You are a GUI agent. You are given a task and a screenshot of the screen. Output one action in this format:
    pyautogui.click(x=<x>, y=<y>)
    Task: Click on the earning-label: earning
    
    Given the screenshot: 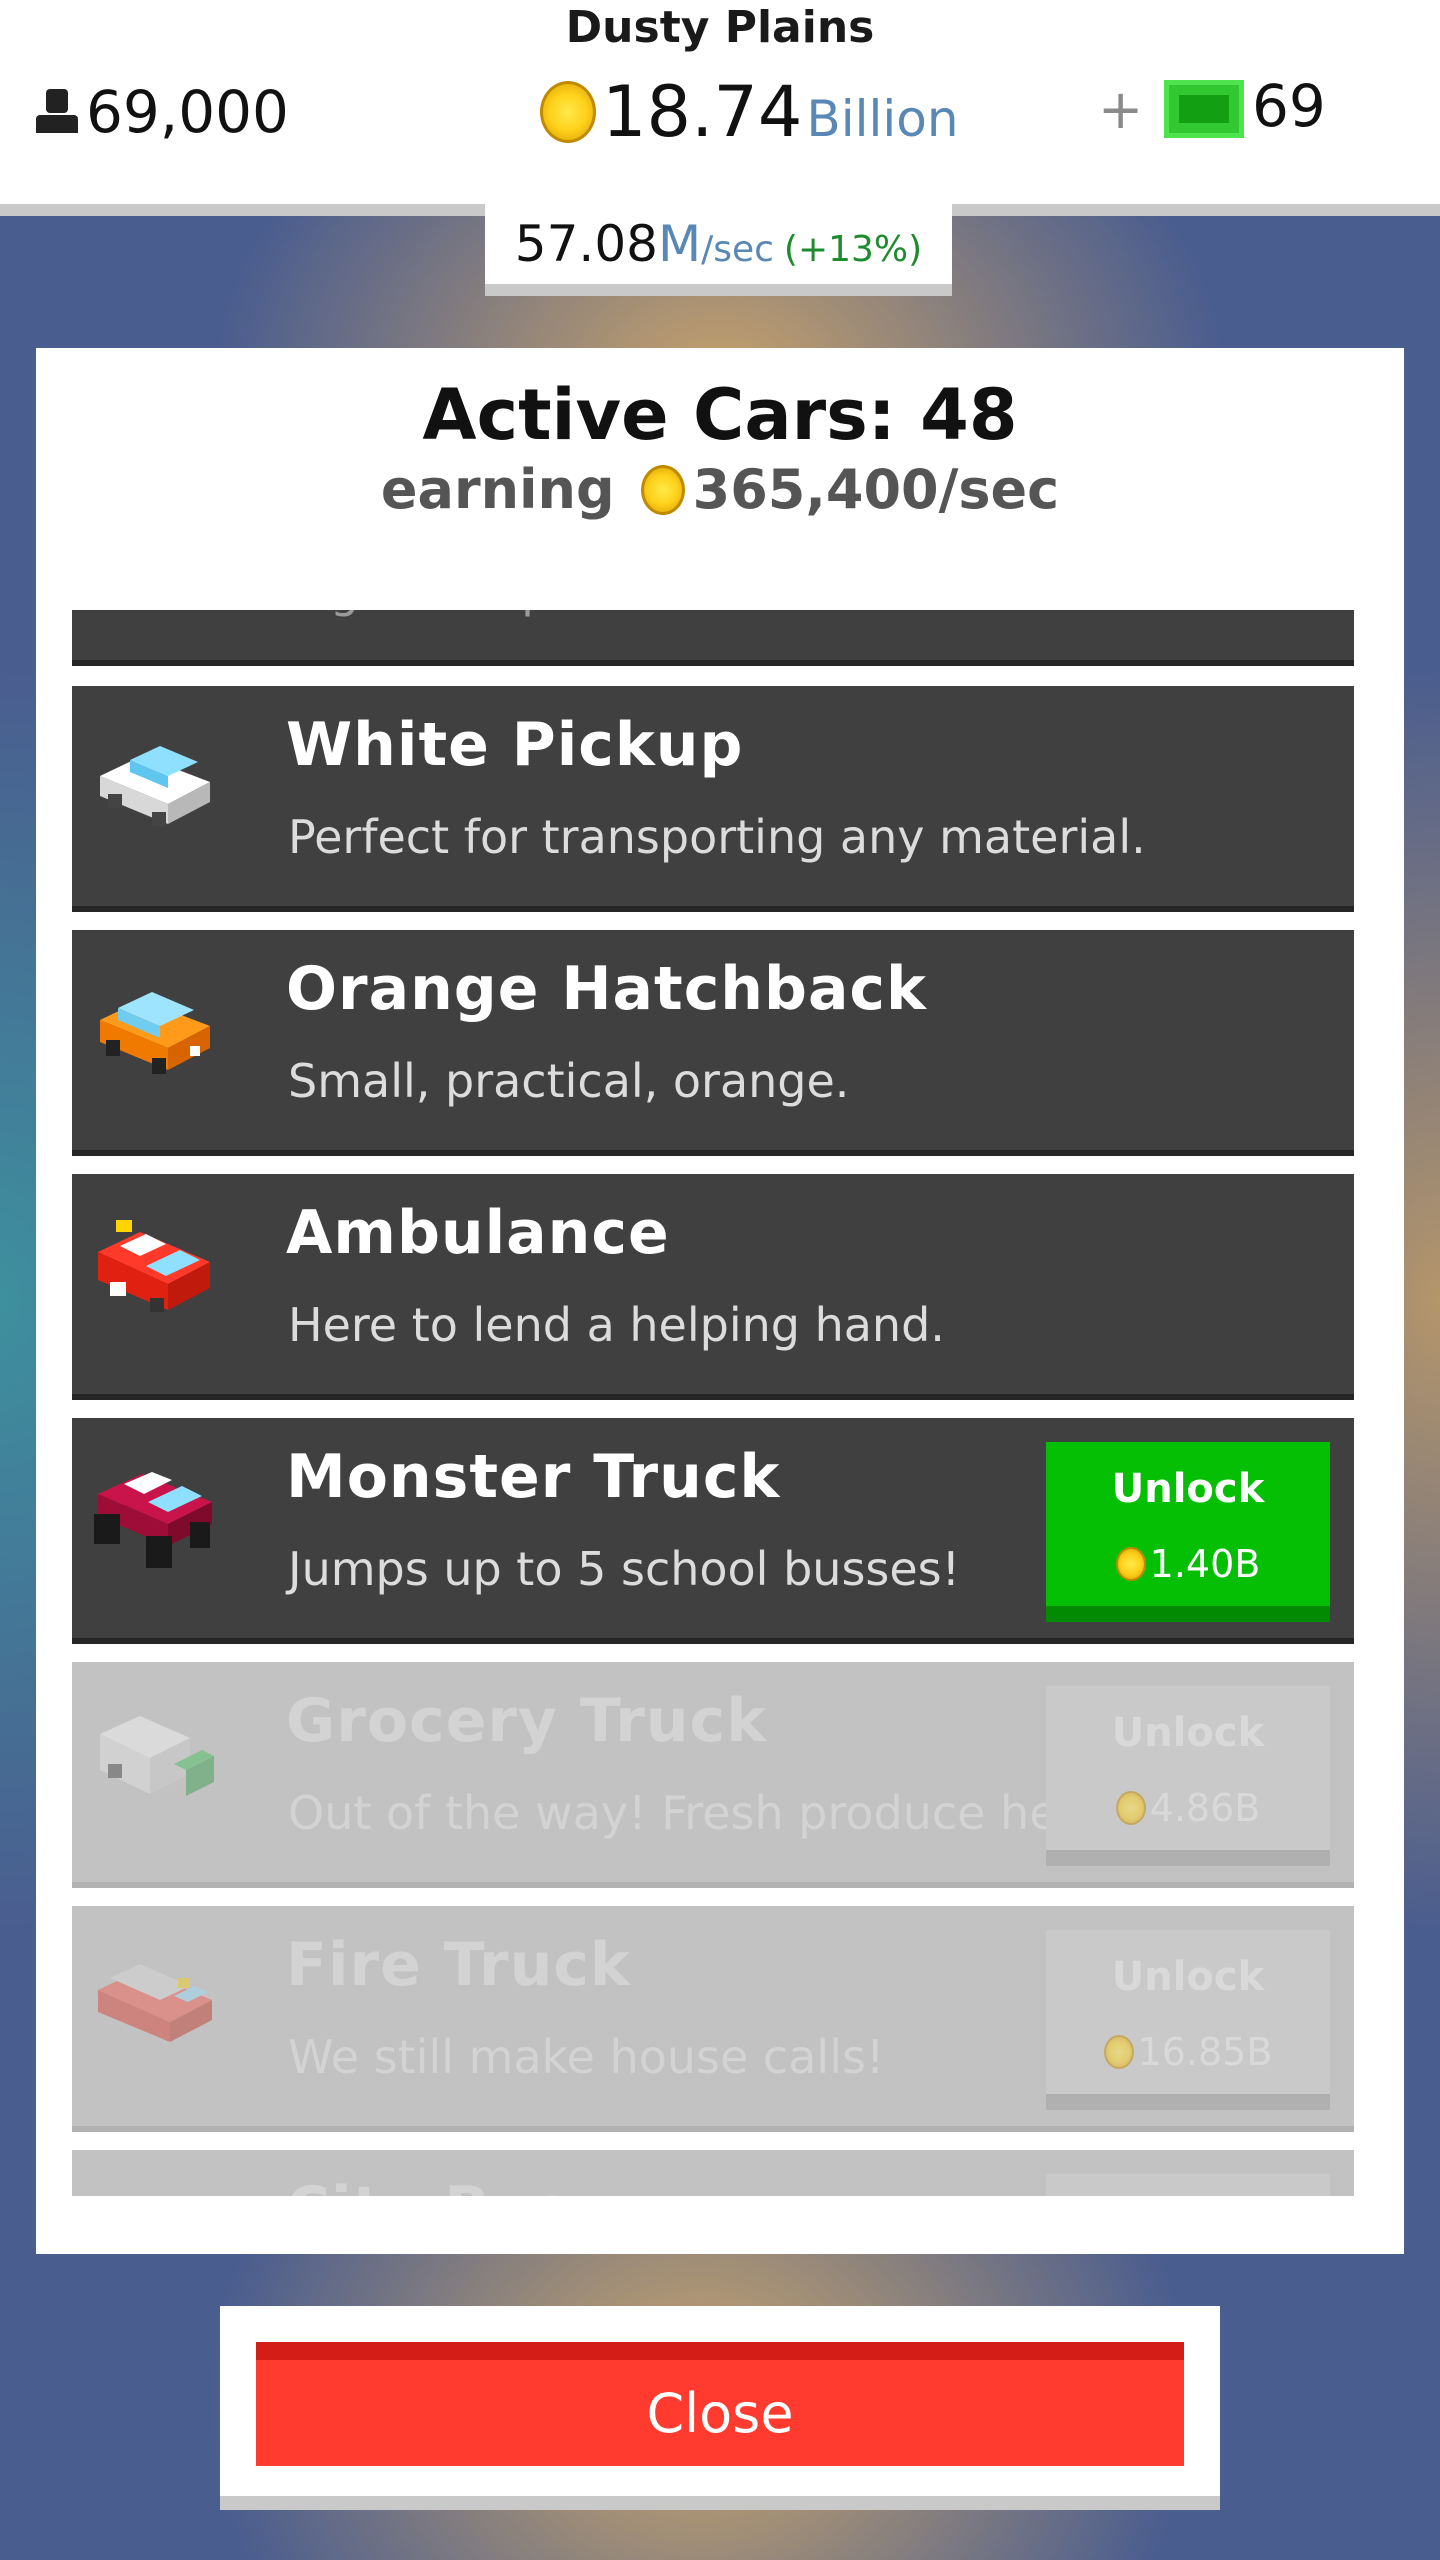 What is the action you would take?
    pyautogui.click(x=497, y=489)
    